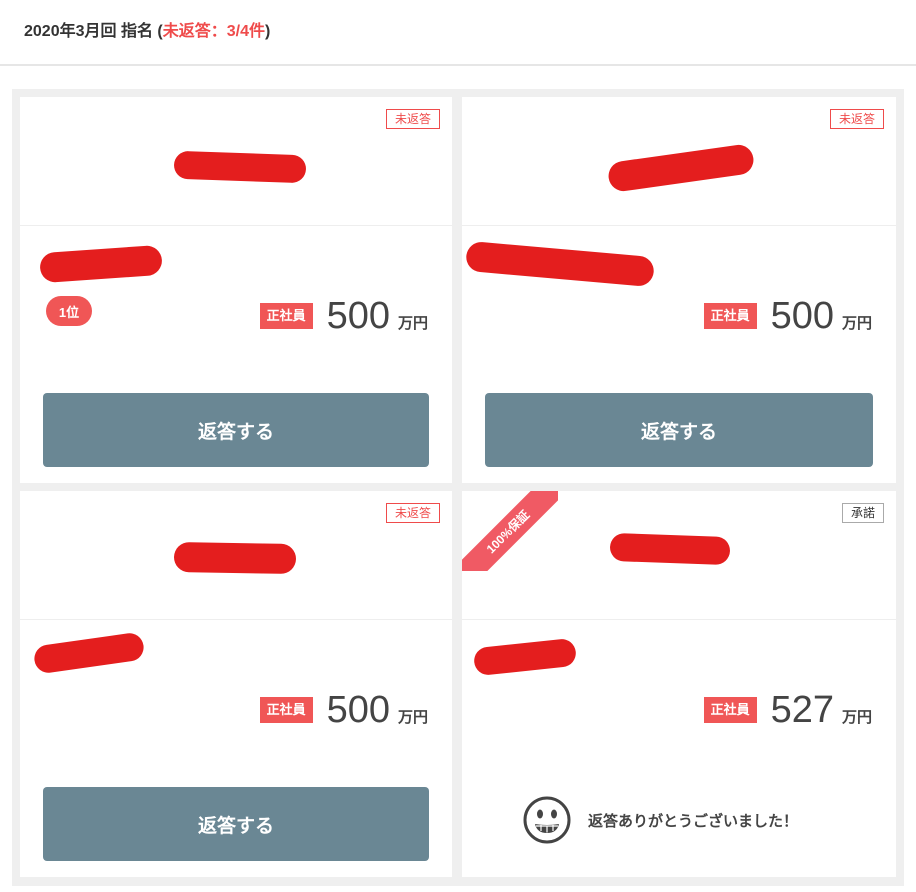 The height and width of the screenshot is (892, 916). Describe the element at coordinates (267, 31) in the screenshot. I see `title-paren-close: )` at that location.